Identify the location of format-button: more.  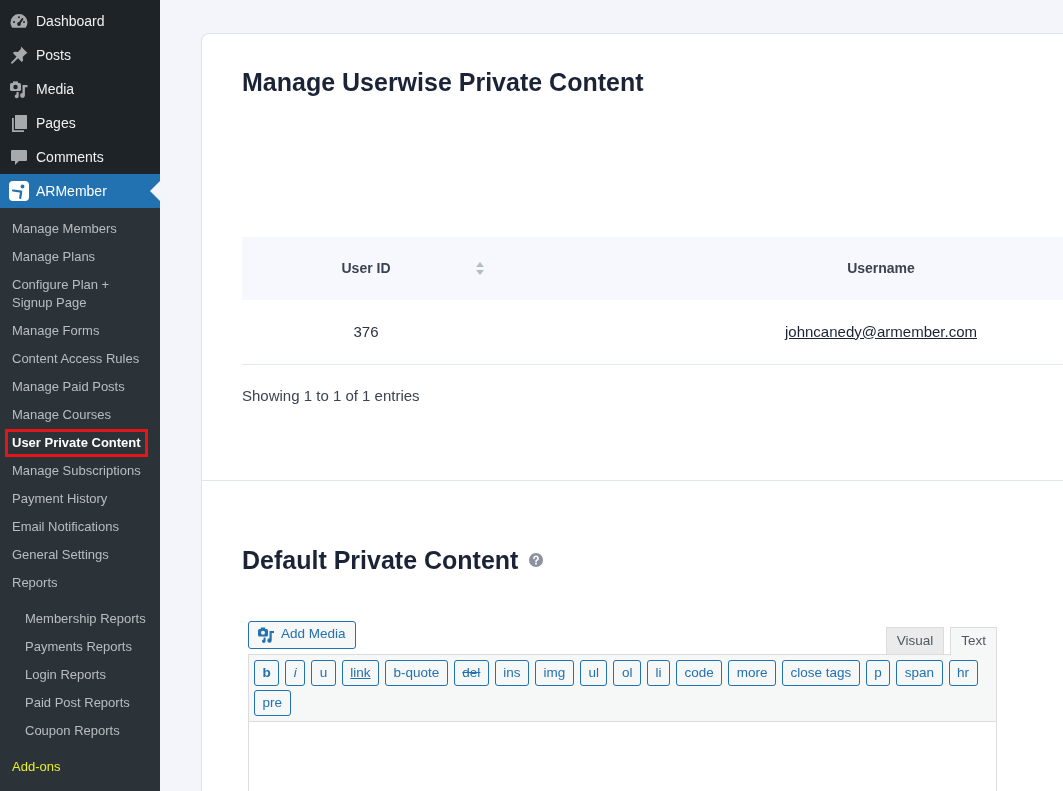
(752, 672).